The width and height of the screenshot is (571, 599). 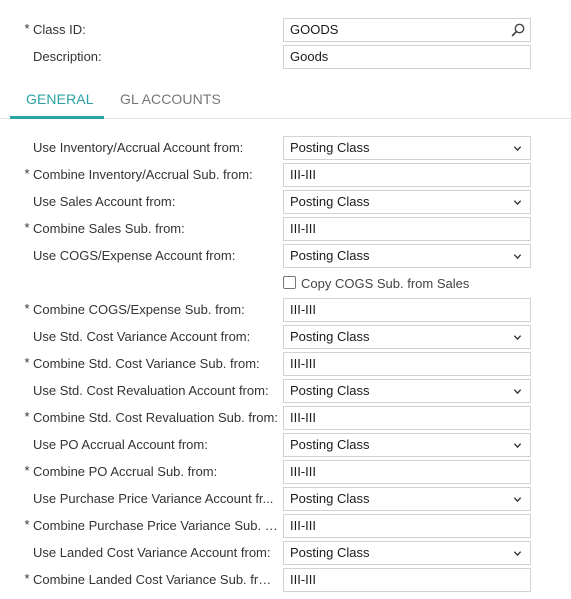 I want to click on form-row: Use Sales Account from: Posting Class, so click(x=285, y=202).